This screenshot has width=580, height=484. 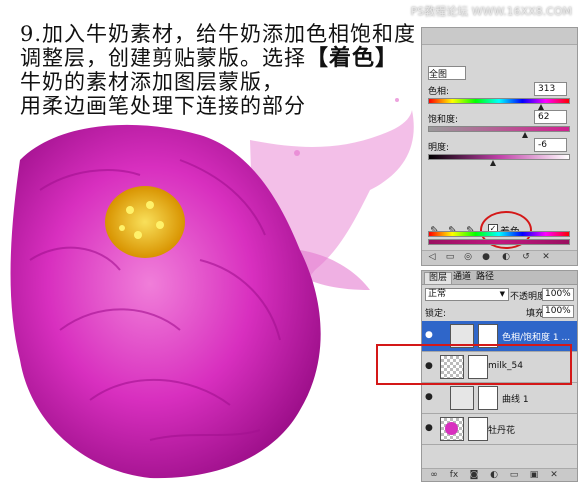 I want to click on layer-name: 牡丹花, so click(x=502, y=431).